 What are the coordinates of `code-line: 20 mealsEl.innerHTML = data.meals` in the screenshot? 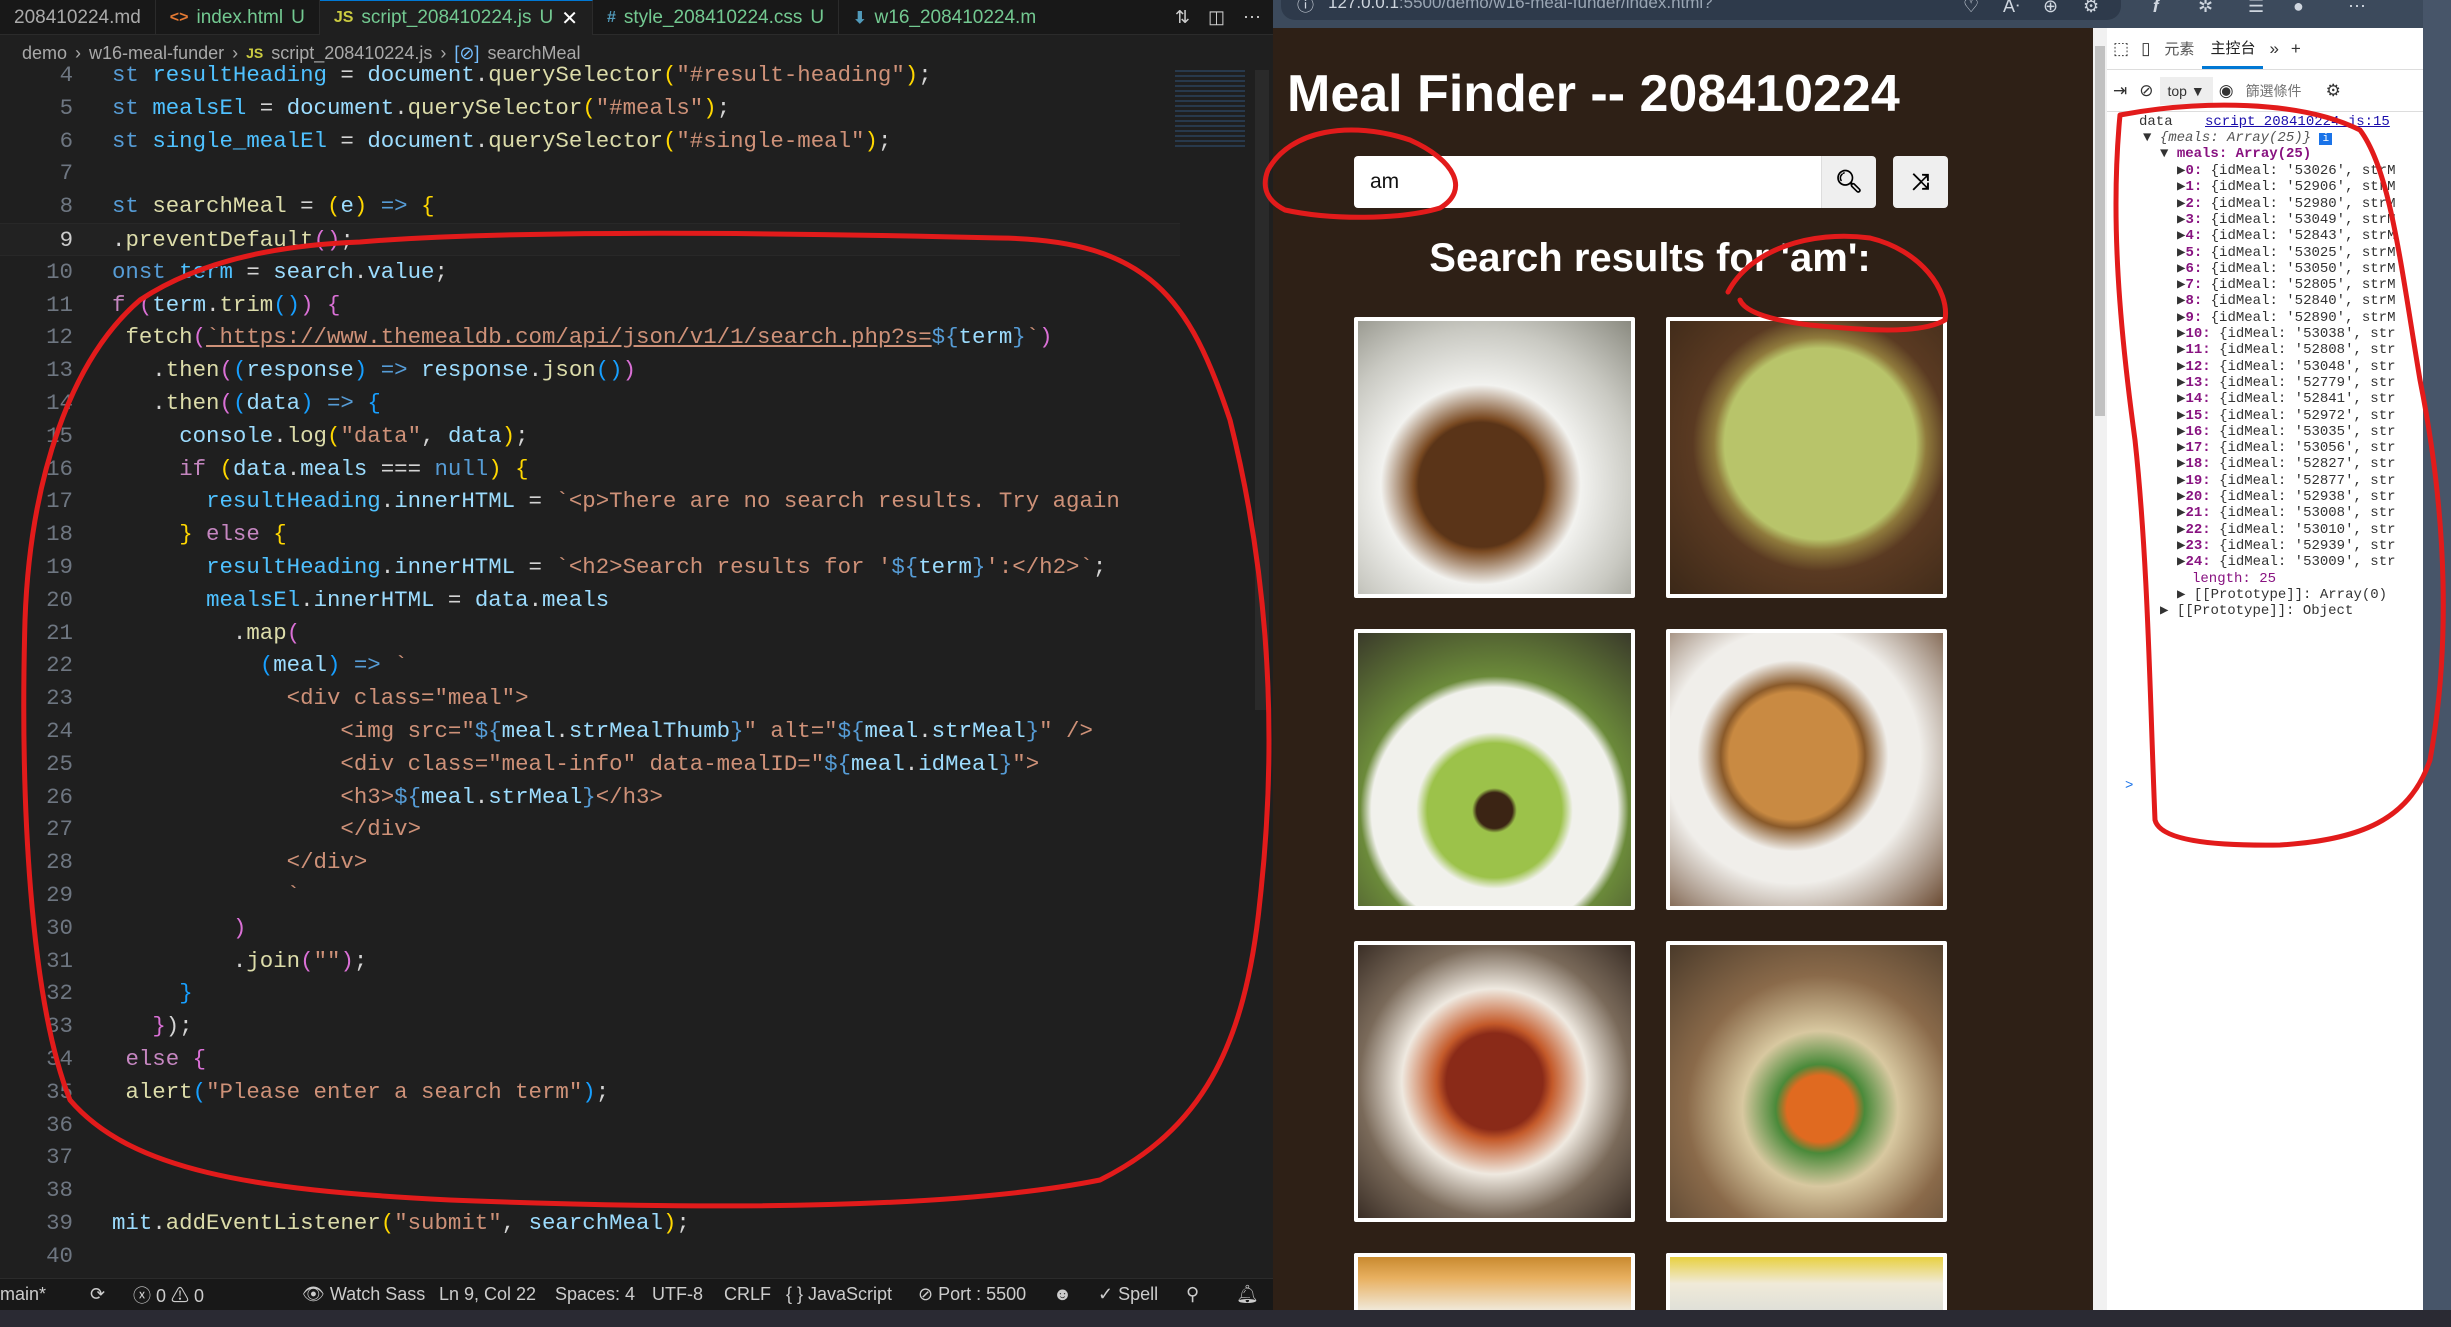 It's located at (590, 600).